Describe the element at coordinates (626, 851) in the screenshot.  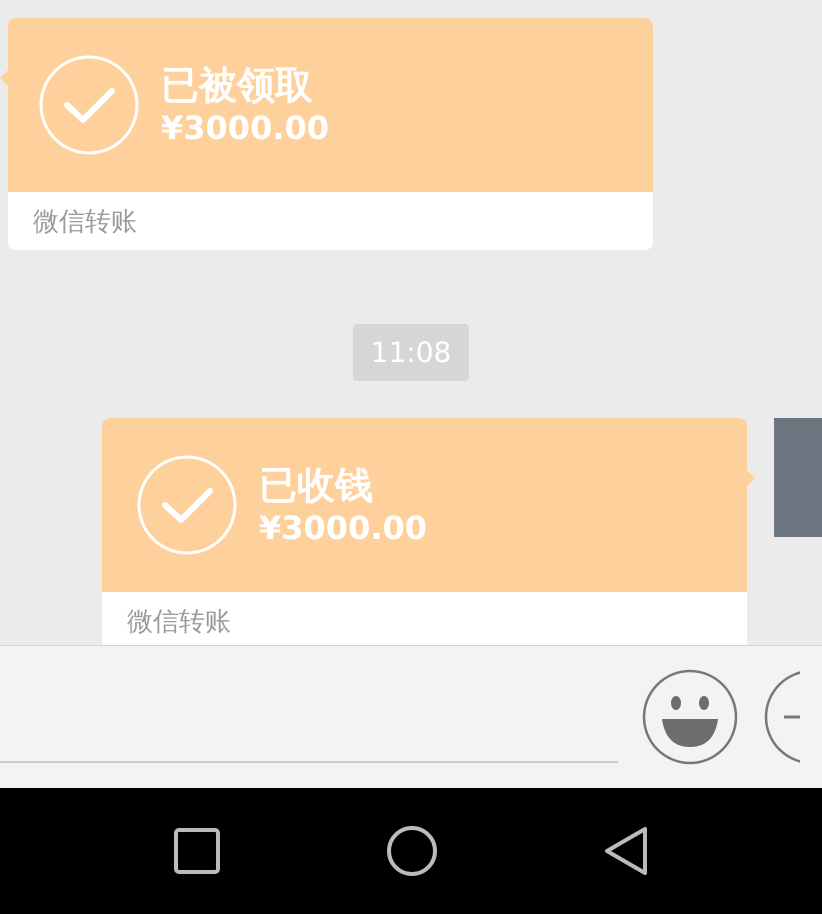
I see `back-icon` at that location.